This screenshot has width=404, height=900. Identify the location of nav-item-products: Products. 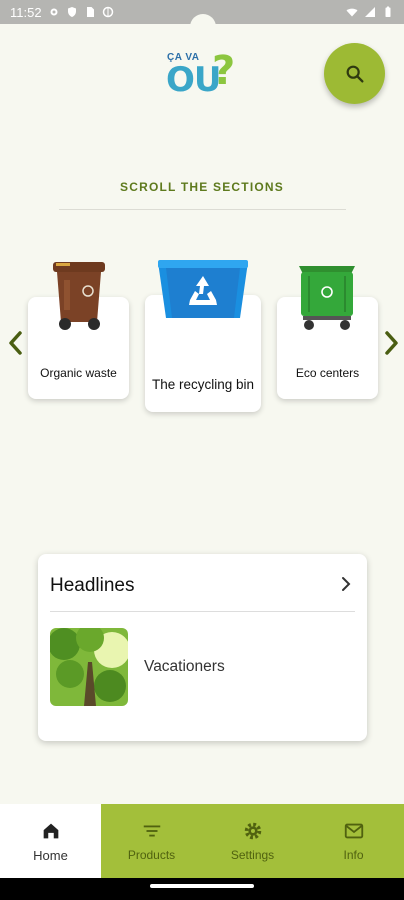
(151, 841).